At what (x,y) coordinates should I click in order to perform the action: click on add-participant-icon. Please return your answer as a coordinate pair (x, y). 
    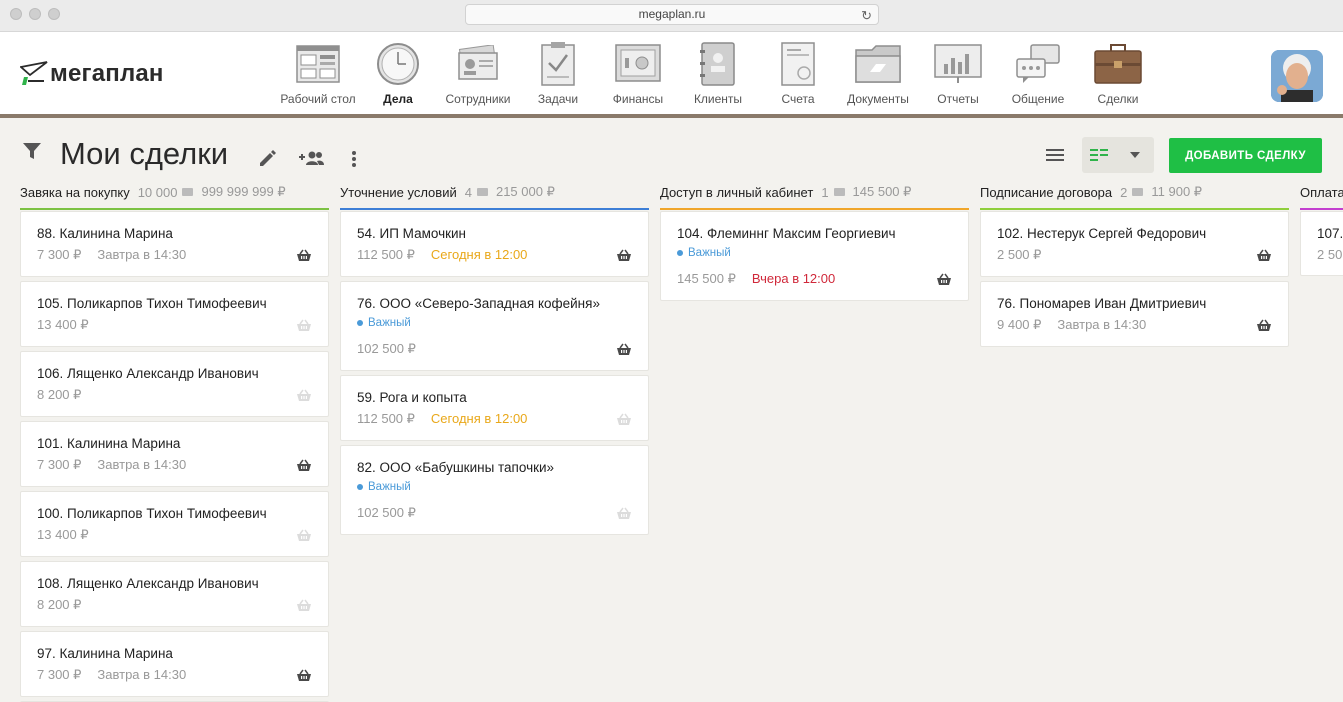
    Looking at the image, I should click on (311, 158).